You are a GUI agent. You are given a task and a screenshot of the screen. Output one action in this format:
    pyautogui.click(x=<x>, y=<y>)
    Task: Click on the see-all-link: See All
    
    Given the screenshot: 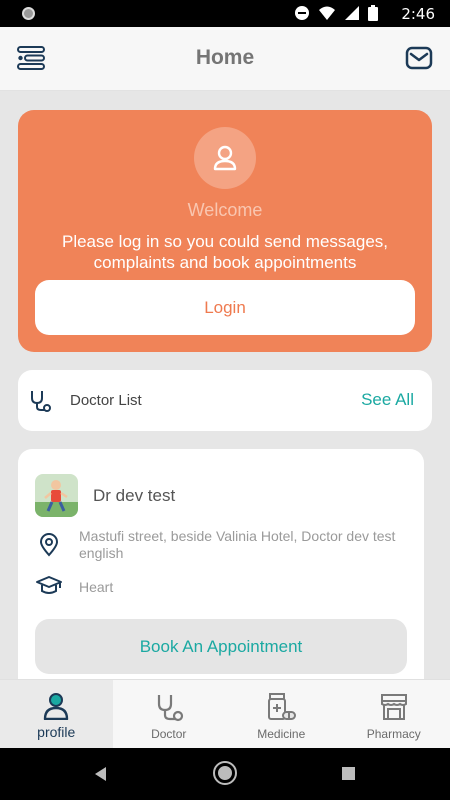 What is the action you would take?
    pyautogui.click(x=387, y=400)
    